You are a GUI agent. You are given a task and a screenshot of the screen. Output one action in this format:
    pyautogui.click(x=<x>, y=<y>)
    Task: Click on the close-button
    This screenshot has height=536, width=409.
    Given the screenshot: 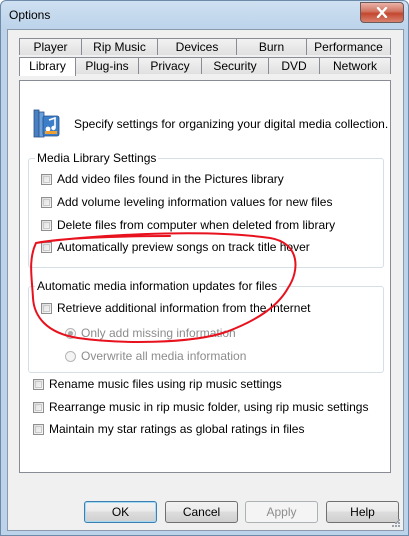 What is the action you would take?
    pyautogui.click(x=382, y=12)
    